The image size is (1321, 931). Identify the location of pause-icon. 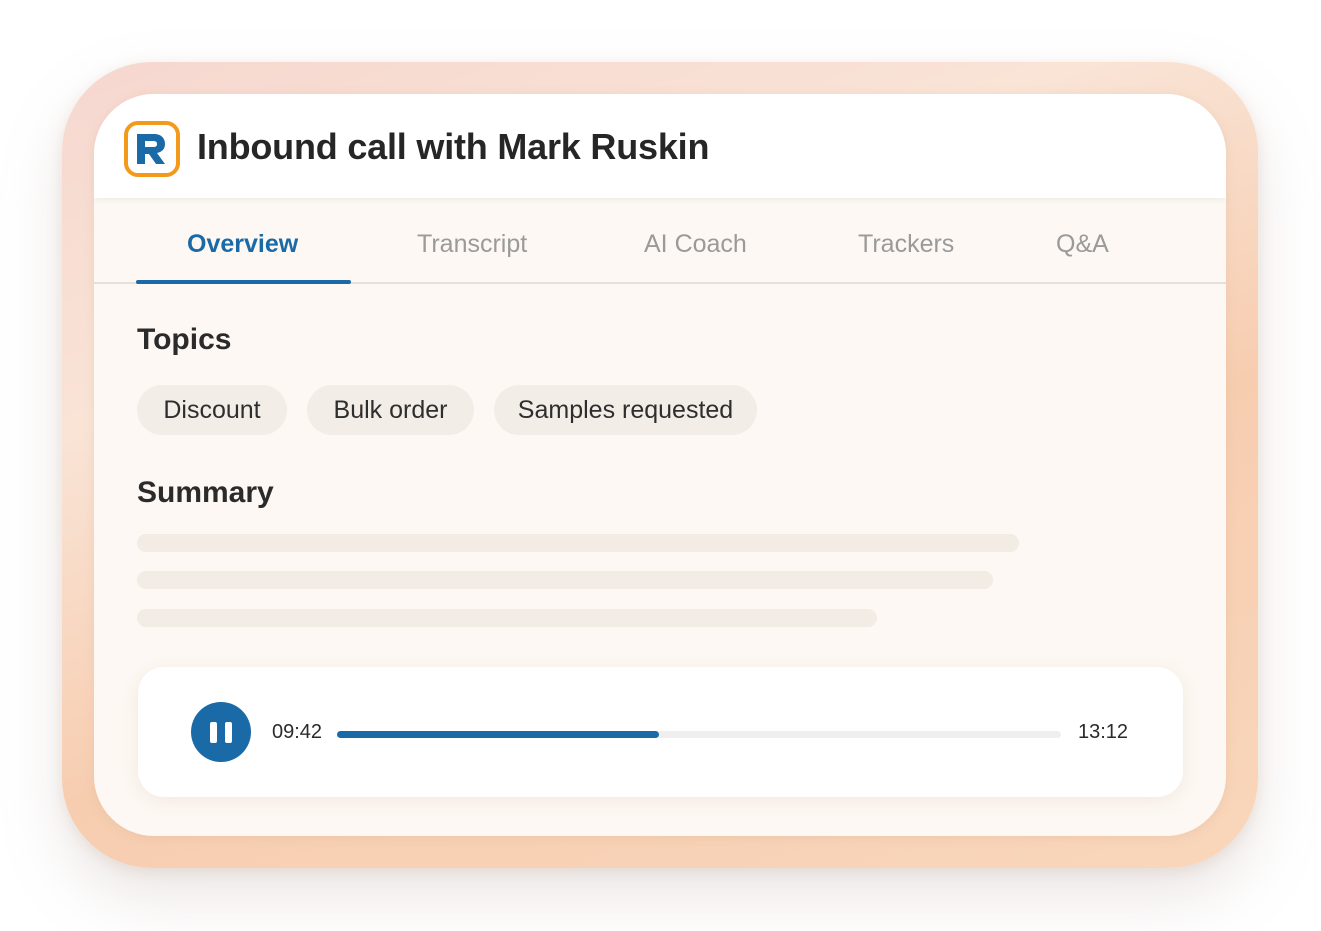
(213, 732).